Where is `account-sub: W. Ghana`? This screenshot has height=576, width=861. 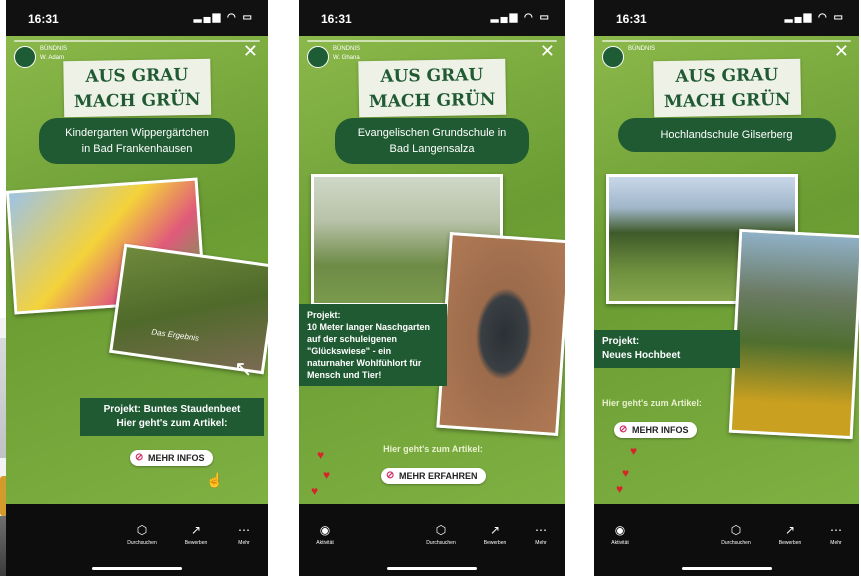
account-sub: W. Ghana is located at coordinates (346, 58).